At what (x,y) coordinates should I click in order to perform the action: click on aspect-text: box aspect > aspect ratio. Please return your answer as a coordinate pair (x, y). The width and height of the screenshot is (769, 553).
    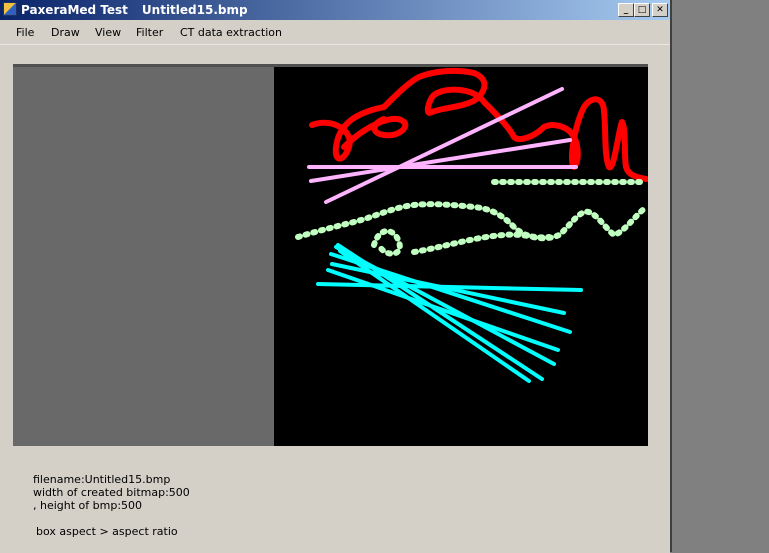
    Looking at the image, I should click on (107, 531).